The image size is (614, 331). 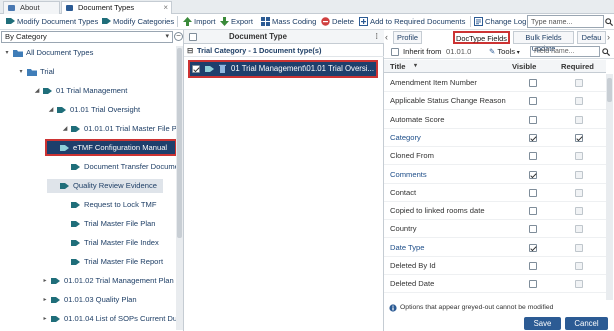 I want to click on chevron-left-icon: ‹, so click(x=386, y=37).